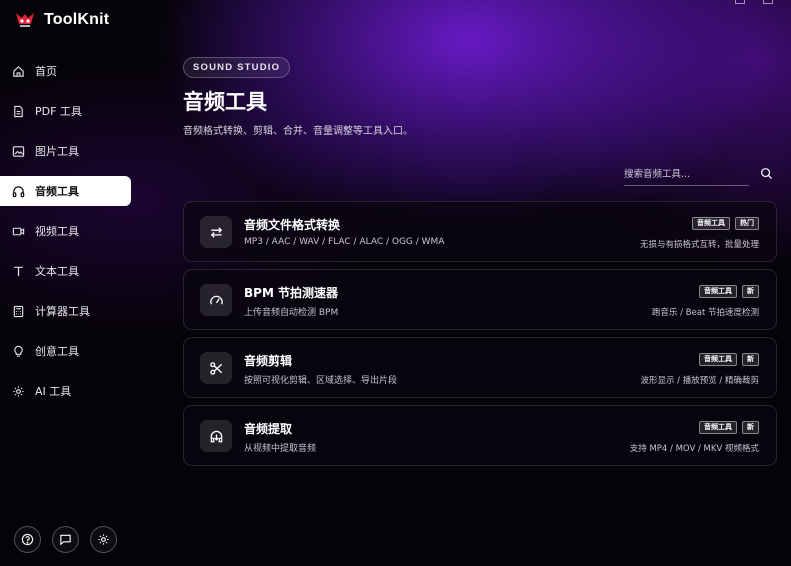  What do you see at coordinates (65, 71) in the screenshot?
I see `sidebar-item-home: 首页` at bounding box center [65, 71].